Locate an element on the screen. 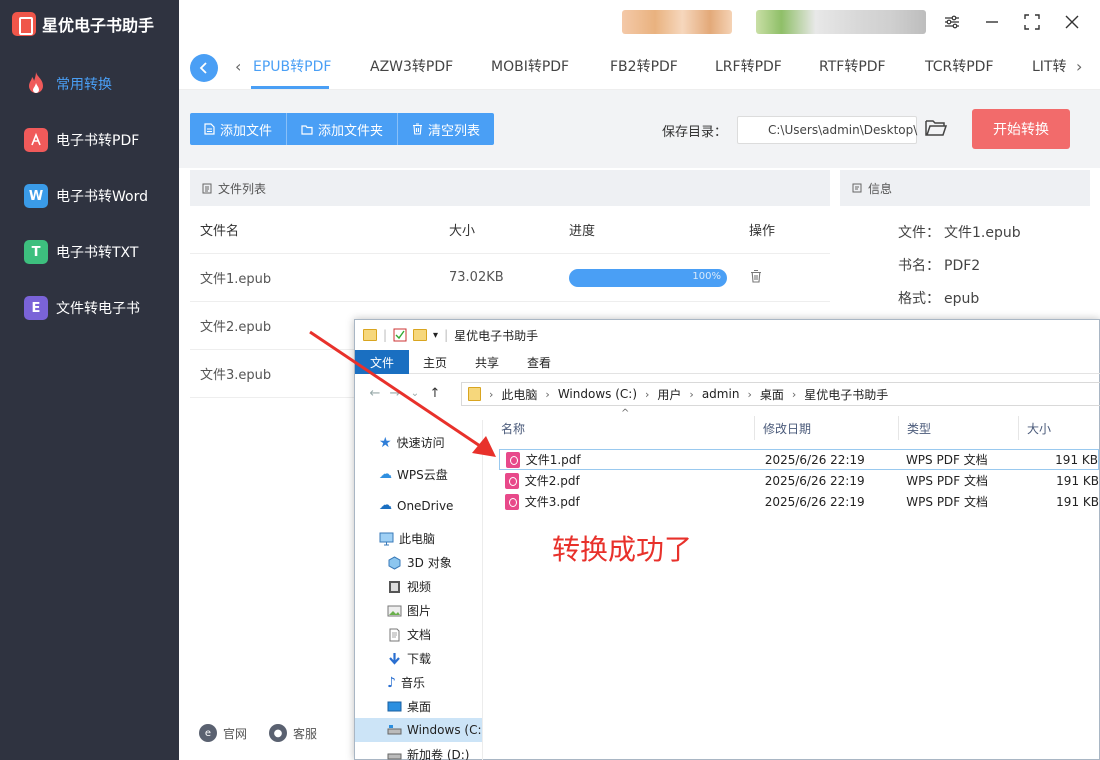 The width and height of the screenshot is (1100, 760). chat-icon: ● is located at coordinates (278, 733).